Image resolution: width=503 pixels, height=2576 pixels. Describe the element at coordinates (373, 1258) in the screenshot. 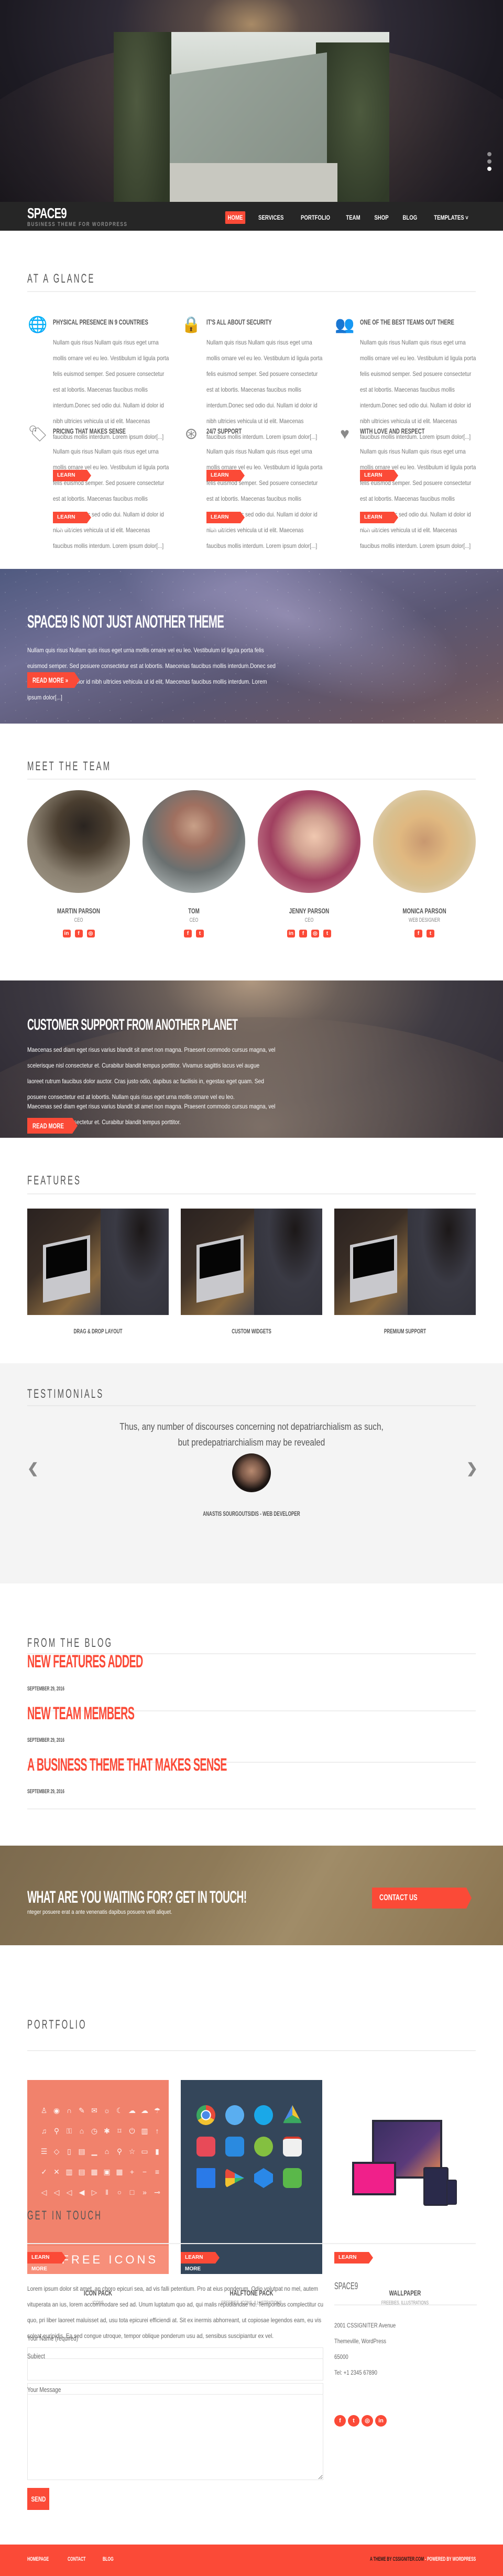

I see `screen` at that location.